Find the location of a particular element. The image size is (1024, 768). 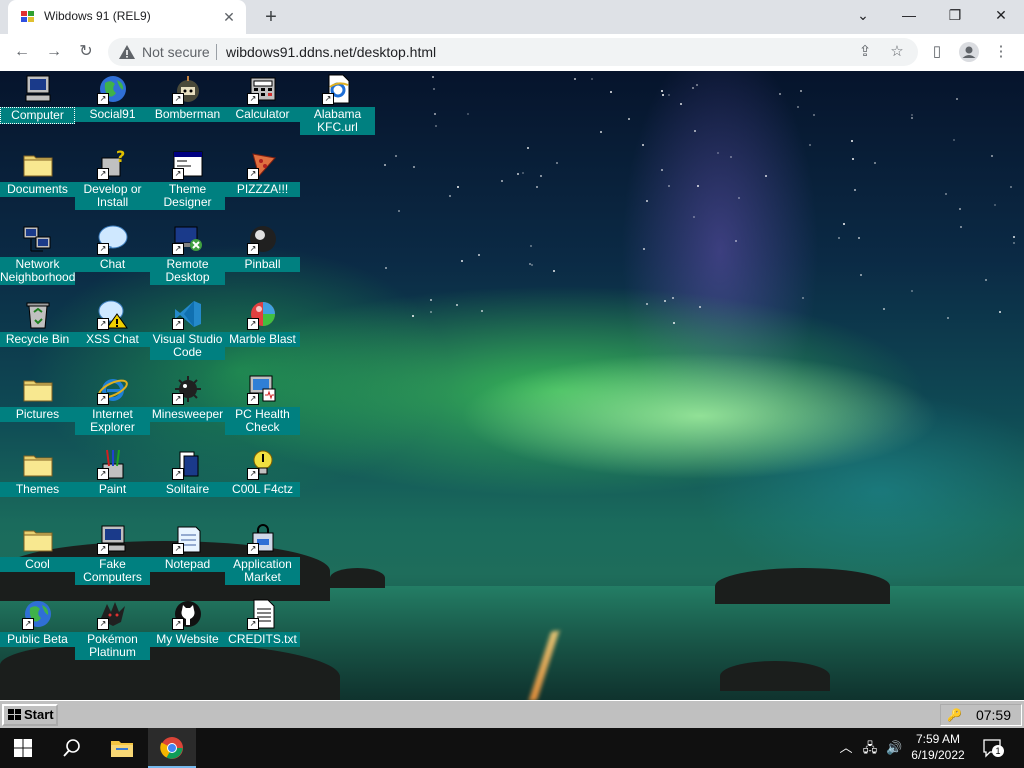

close-window-button: ✕ is located at coordinates (1001, 15).